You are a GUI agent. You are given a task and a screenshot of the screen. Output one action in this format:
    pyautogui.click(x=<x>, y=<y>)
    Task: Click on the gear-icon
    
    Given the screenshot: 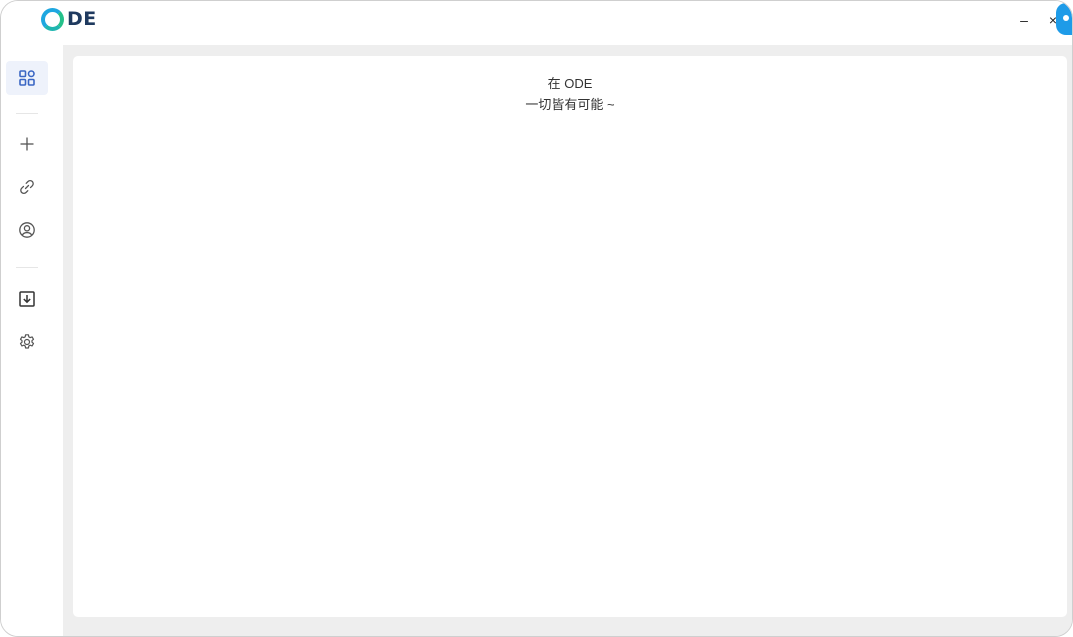 What is the action you would take?
    pyautogui.click(x=27, y=342)
    